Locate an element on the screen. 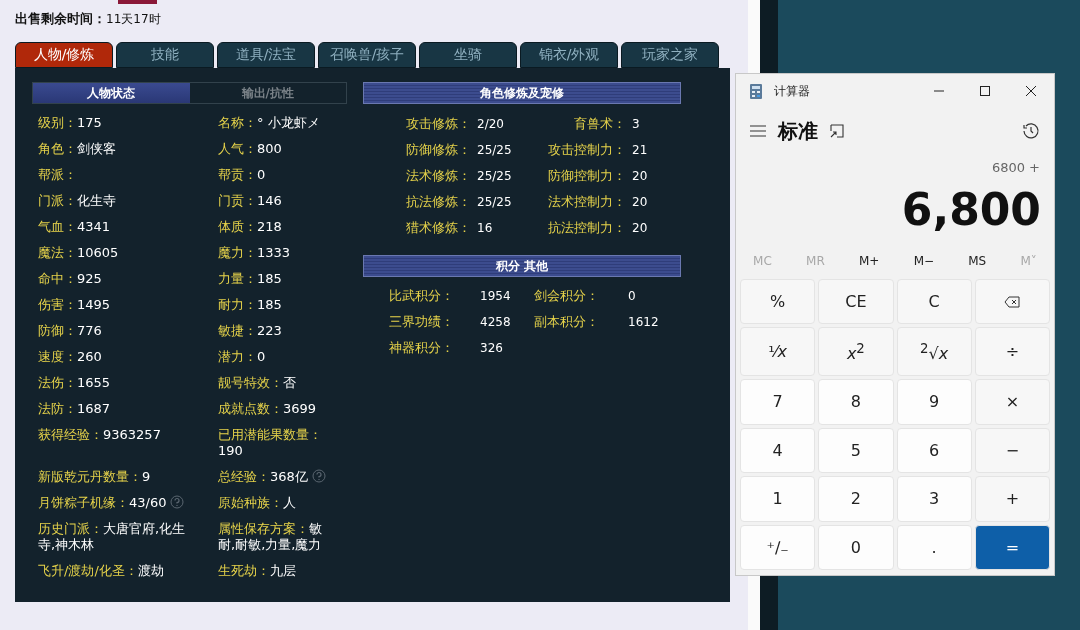 This screenshot has height=630, width=1080. calculator-key: % is located at coordinates (778, 302).